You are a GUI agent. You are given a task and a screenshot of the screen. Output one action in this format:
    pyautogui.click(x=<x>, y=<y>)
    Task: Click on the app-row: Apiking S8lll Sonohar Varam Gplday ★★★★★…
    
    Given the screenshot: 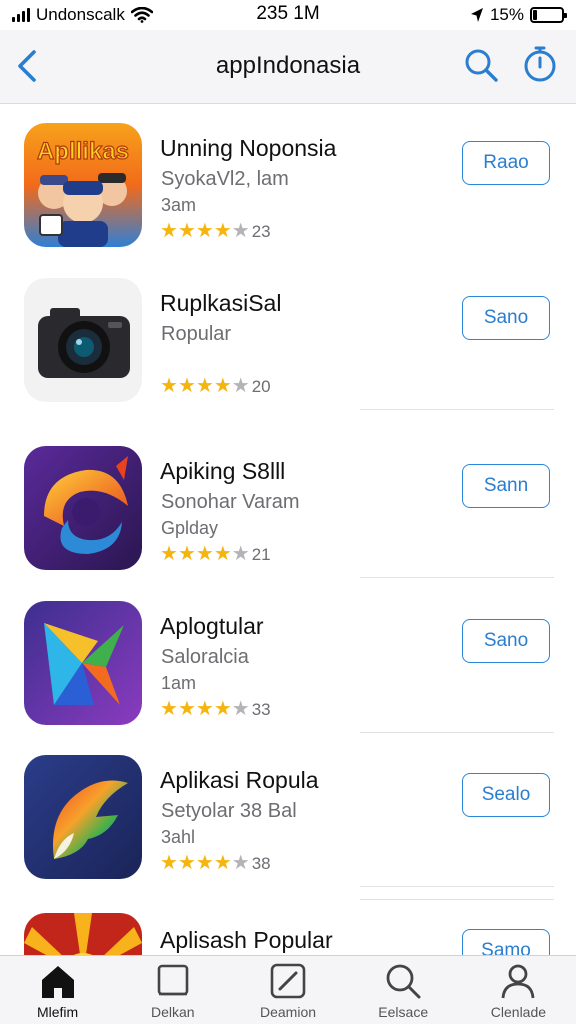 What is the action you would take?
    pyautogui.click(x=288, y=503)
    